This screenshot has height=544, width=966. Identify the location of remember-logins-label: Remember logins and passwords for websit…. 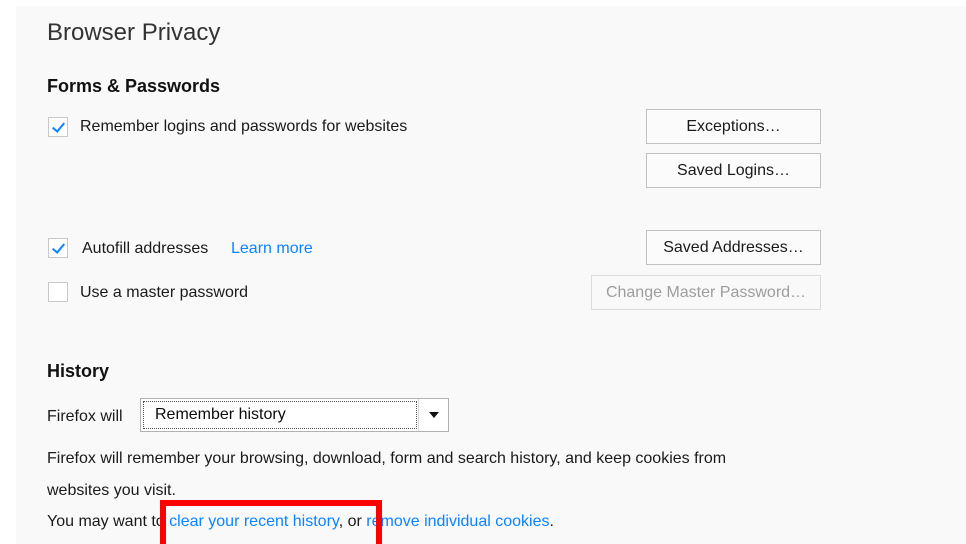
(243, 127).